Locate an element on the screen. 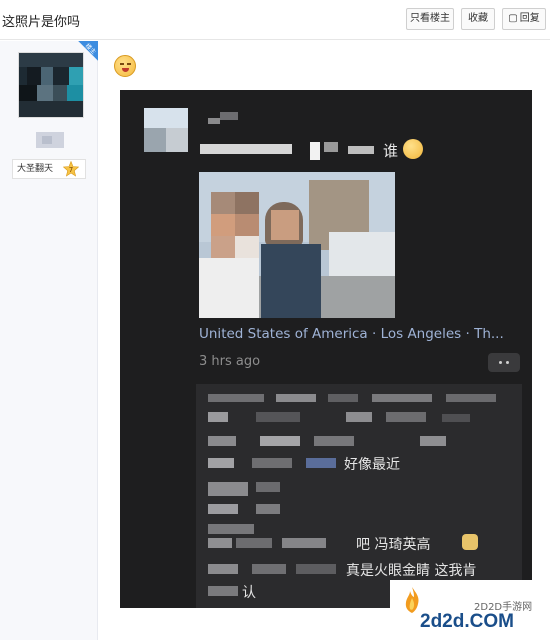 This screenshot has width=550, height=640. more-dots-icon is located at coordinates (500, 362).